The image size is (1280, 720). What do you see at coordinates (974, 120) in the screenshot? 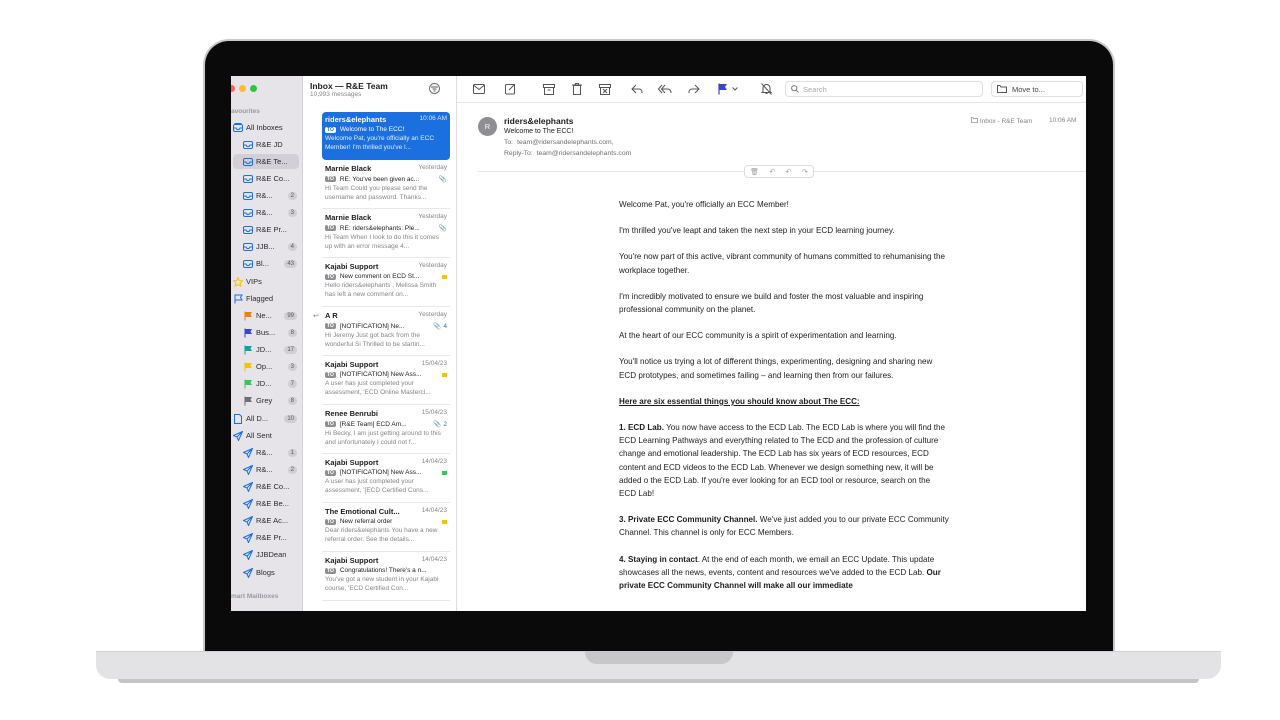
I see `folder-icon` at bounding box center [974, 120].